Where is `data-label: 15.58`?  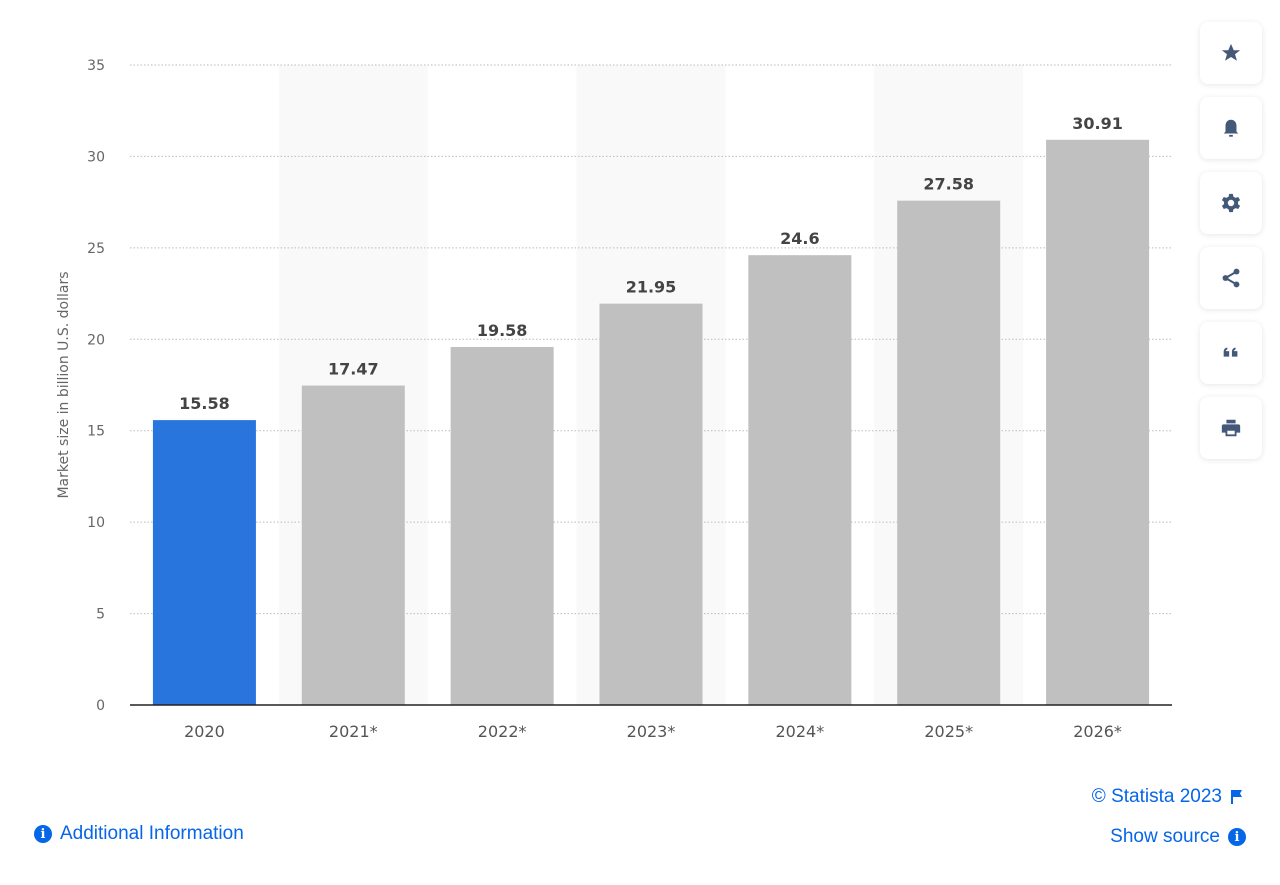 data-label: 15.58 is located at coordinates (204, 403).